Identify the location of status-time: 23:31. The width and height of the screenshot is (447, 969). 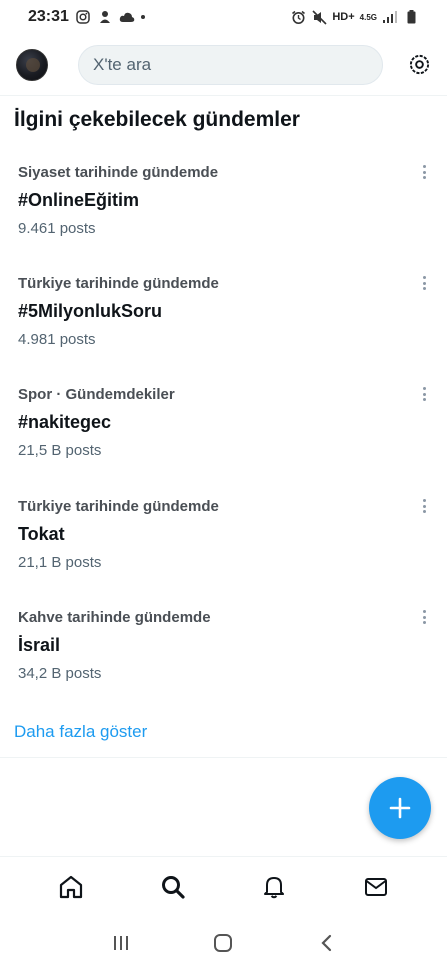
(48, 16).